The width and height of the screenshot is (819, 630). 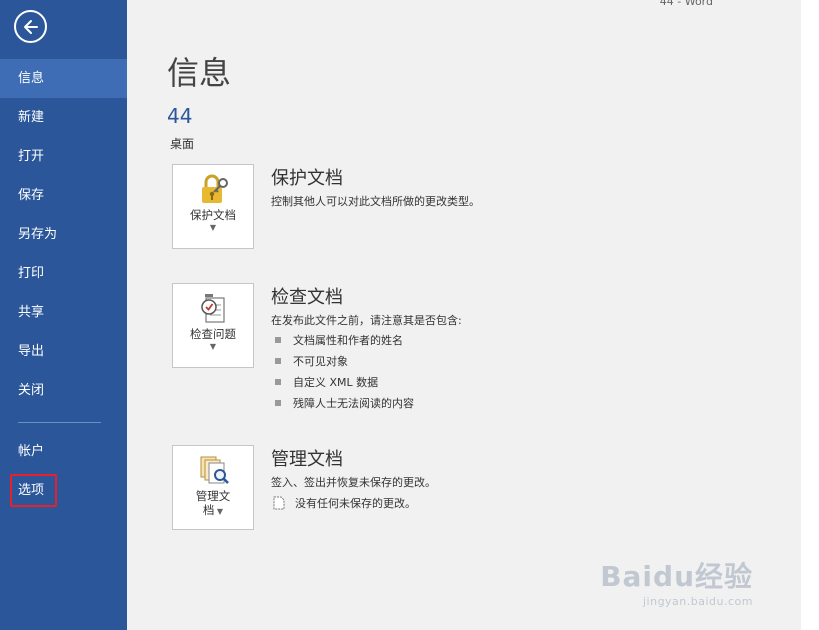 What do you see at coordinates (375, 201) in the screenshot?
I see `protect-section-description: 控制其他人可以对此文档所做的更改类型。` at bounding box center [375, 201].